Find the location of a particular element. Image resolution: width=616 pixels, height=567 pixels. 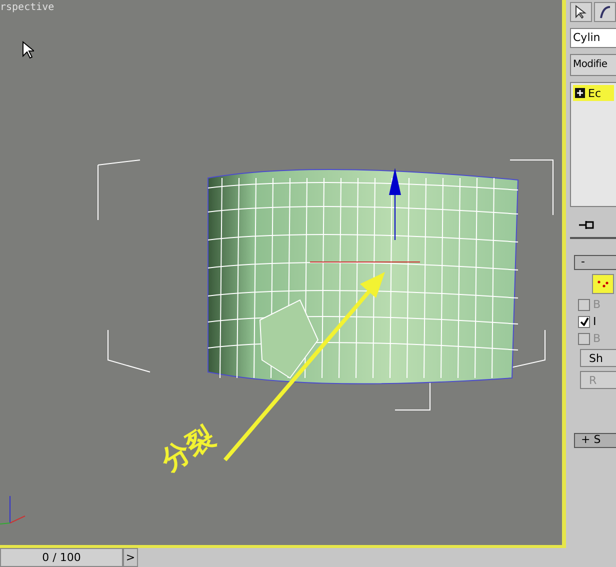

panel-button: Sh is located at coordinates (598, 358).